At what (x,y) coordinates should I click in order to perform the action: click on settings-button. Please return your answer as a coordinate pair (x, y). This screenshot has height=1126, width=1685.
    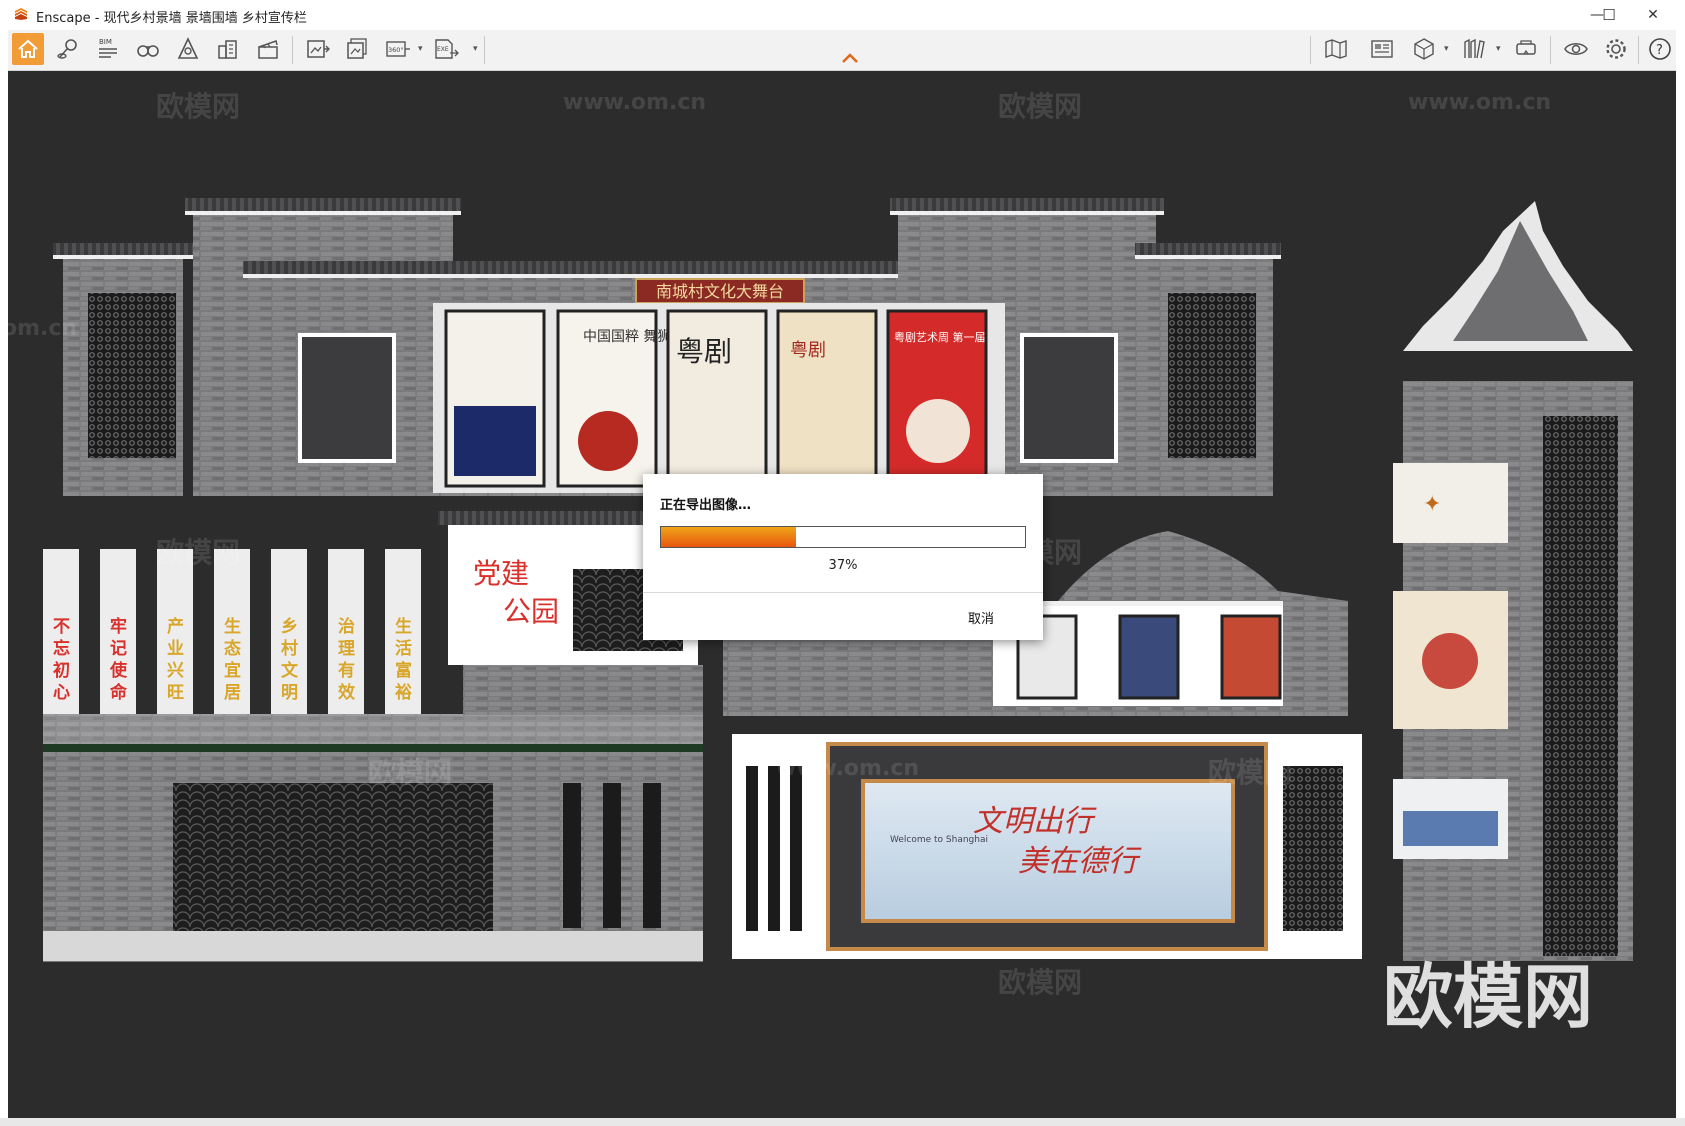
    Looking at the image, I should click on (1616, 49).